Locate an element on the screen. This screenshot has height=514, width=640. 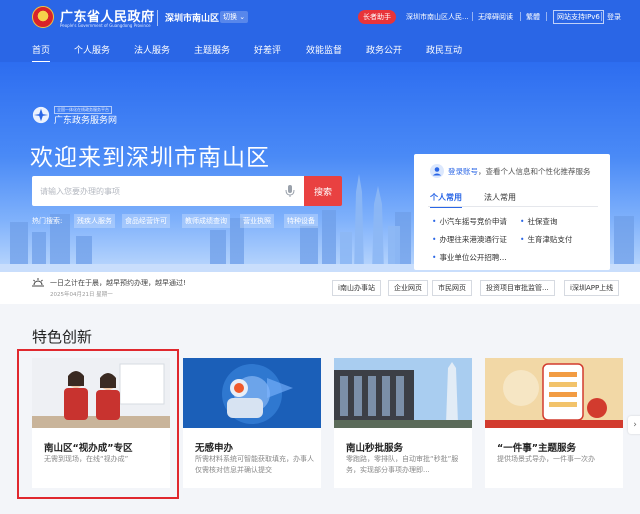
feature-title: 无感申办 is located at coordinates (214, 448).